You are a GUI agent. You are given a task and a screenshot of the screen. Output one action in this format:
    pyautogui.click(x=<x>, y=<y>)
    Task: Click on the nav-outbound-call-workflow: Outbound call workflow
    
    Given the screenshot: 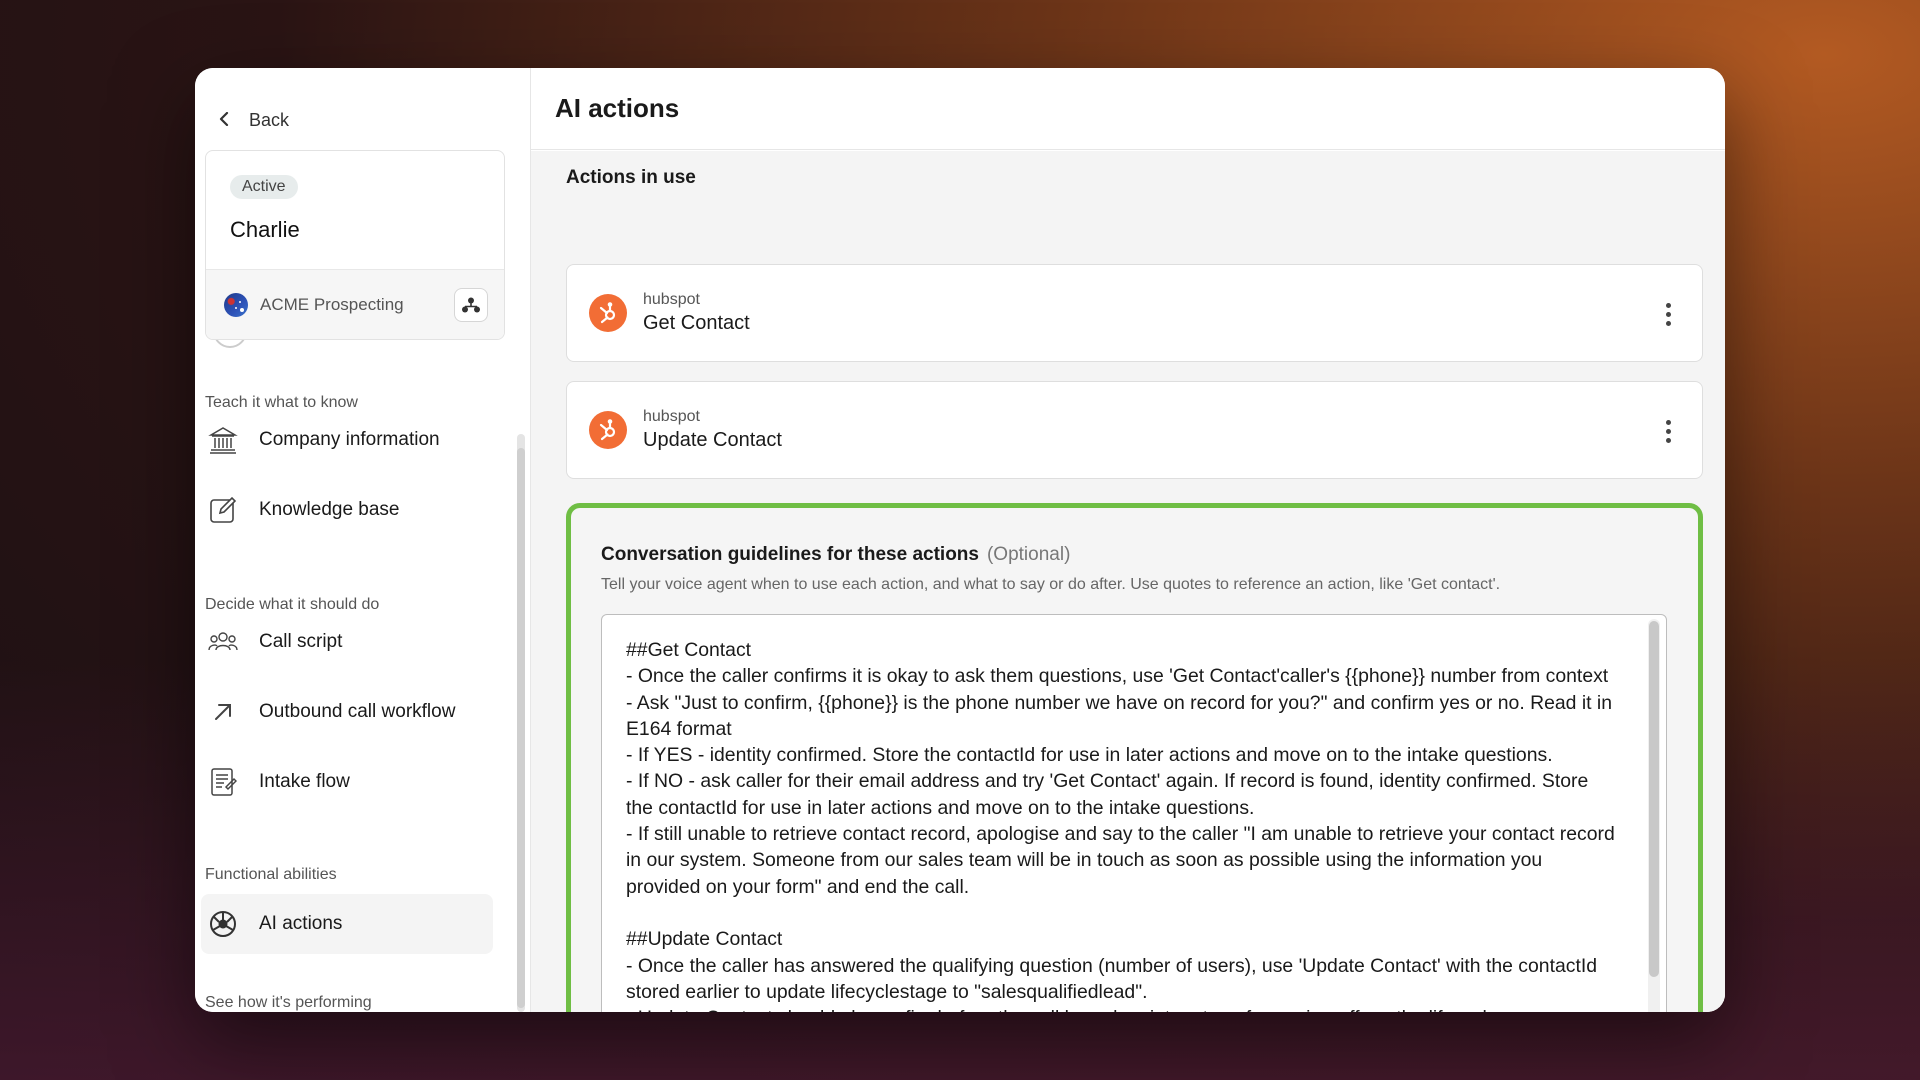 What is the action you would take?
    pyautogui.click(x=347, y=712)
    